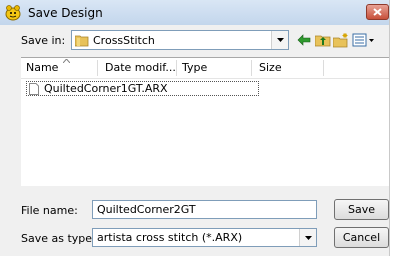  I want to click on save-as-type-value: artista cross stitch (*.ARX), so click(170, 237).